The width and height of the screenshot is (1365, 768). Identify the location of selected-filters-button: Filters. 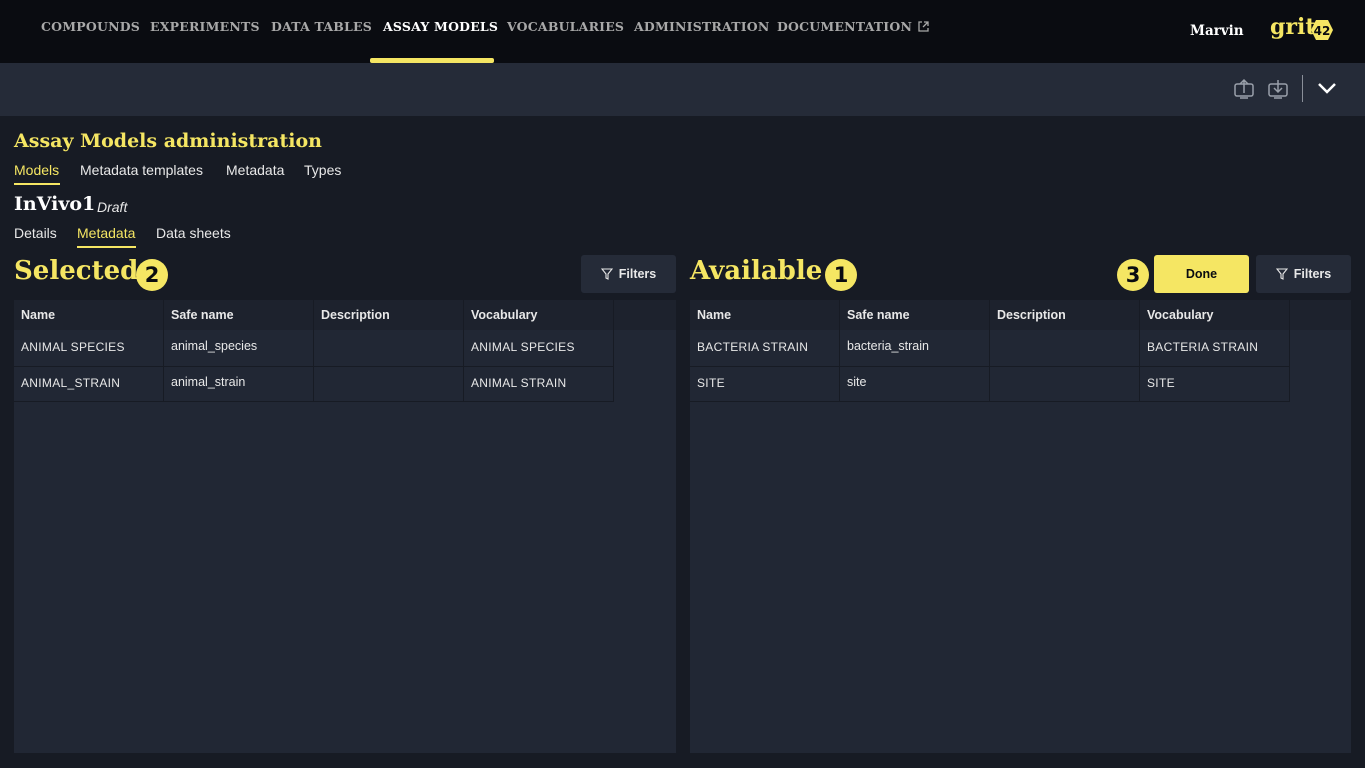
(628, 274).